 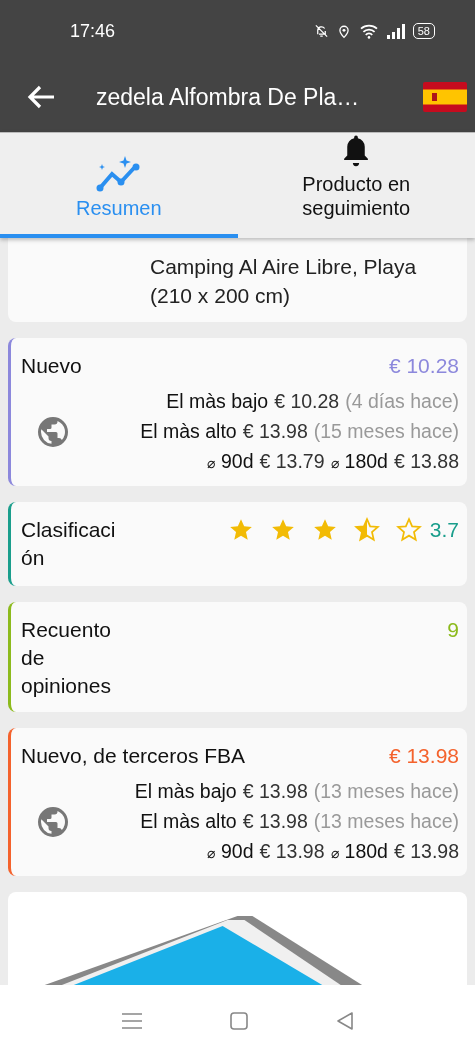 What do you see at coordinates (423, 31) in the screenshot?
I see `battery-icon: 58` at bounding box center [423, 31].